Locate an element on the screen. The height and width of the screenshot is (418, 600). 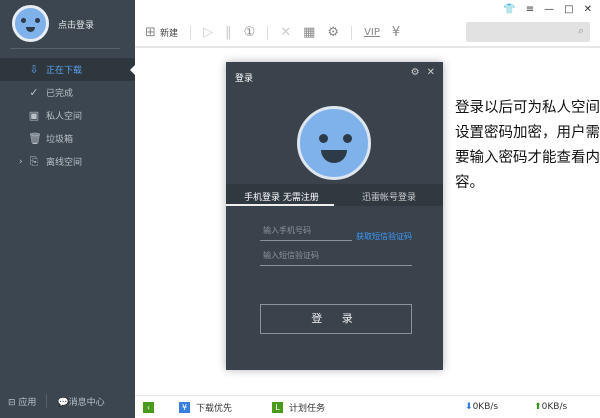
label: 离线空间 is located at coordinates (64, 163).